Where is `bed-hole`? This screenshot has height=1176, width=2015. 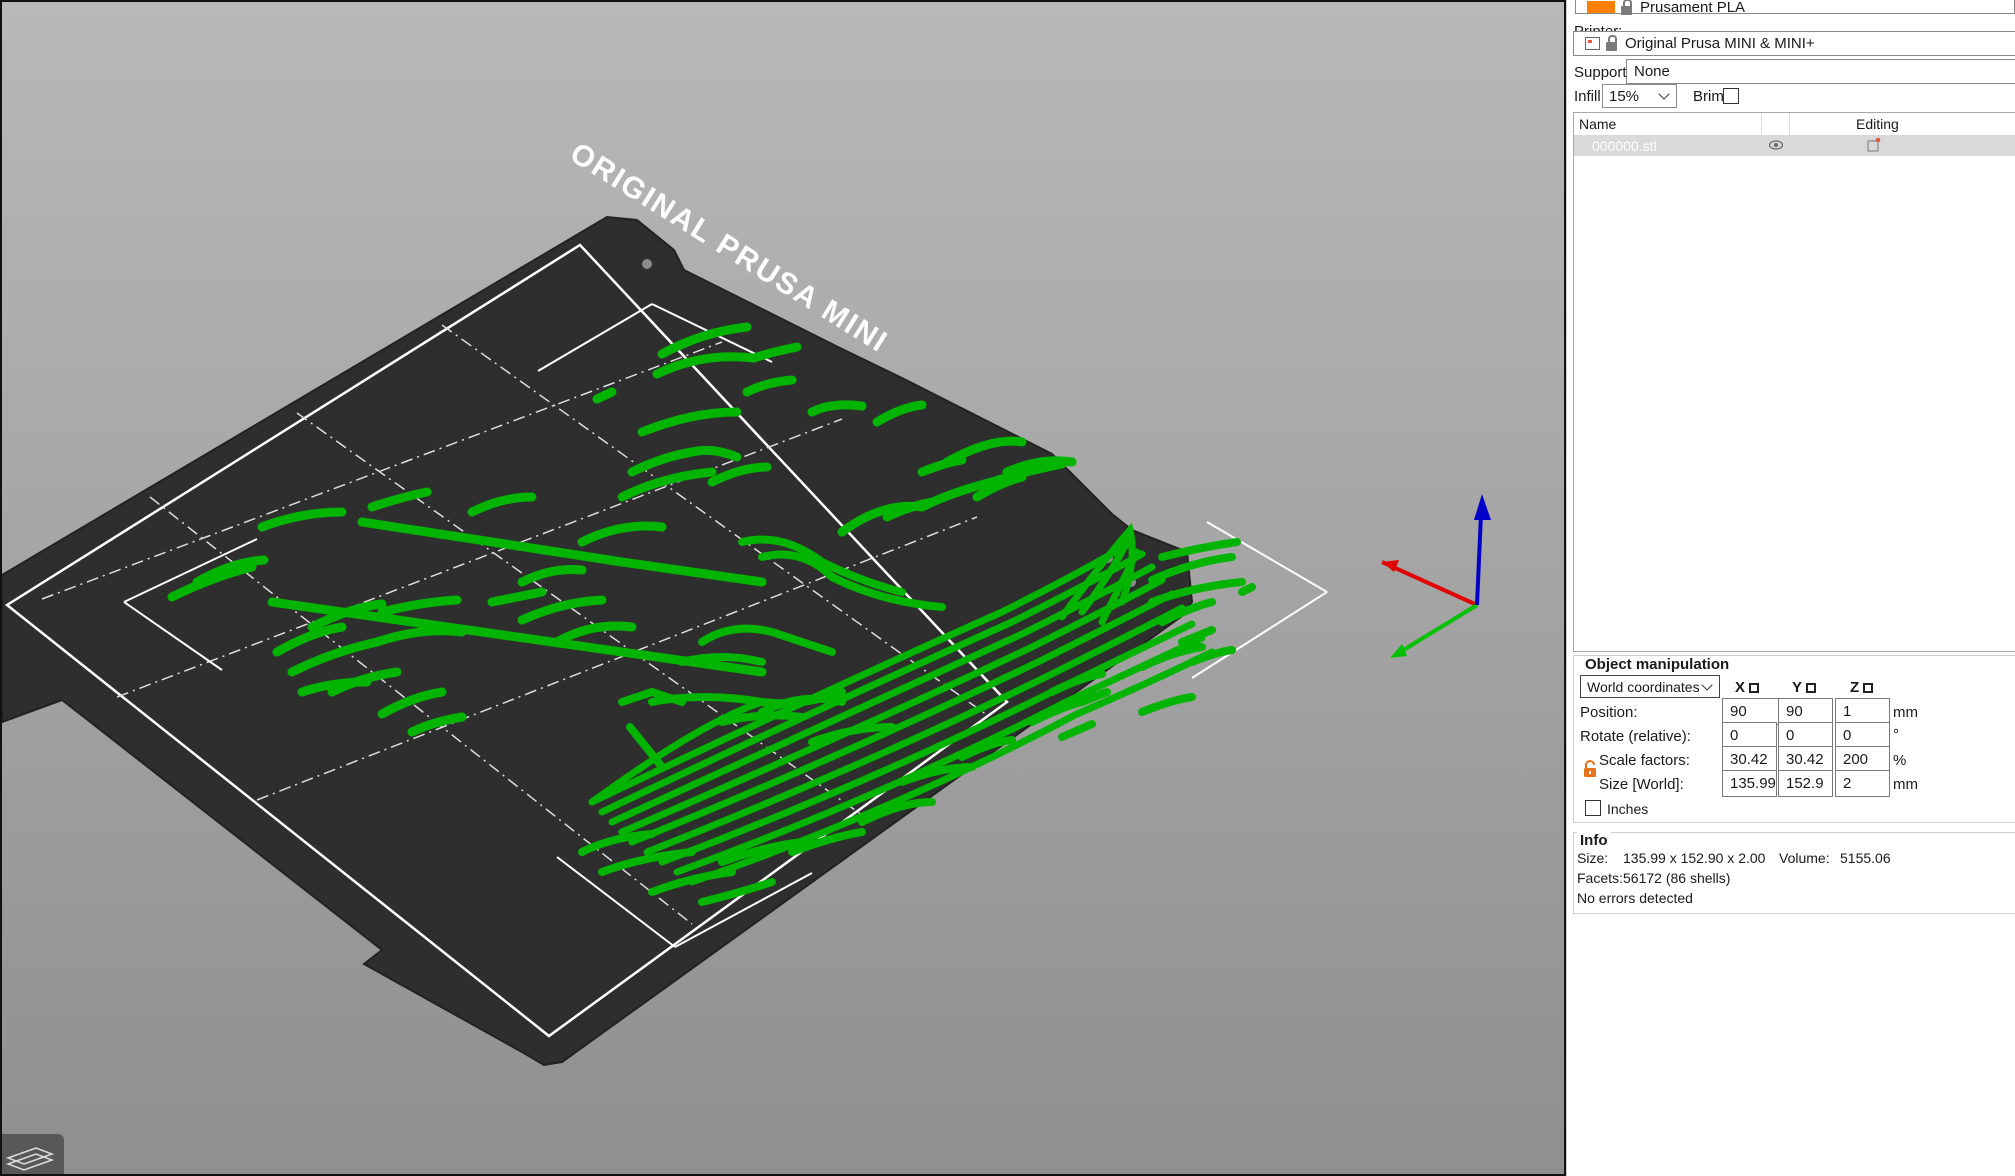 bed-hole is located at coordinates (647, 264).